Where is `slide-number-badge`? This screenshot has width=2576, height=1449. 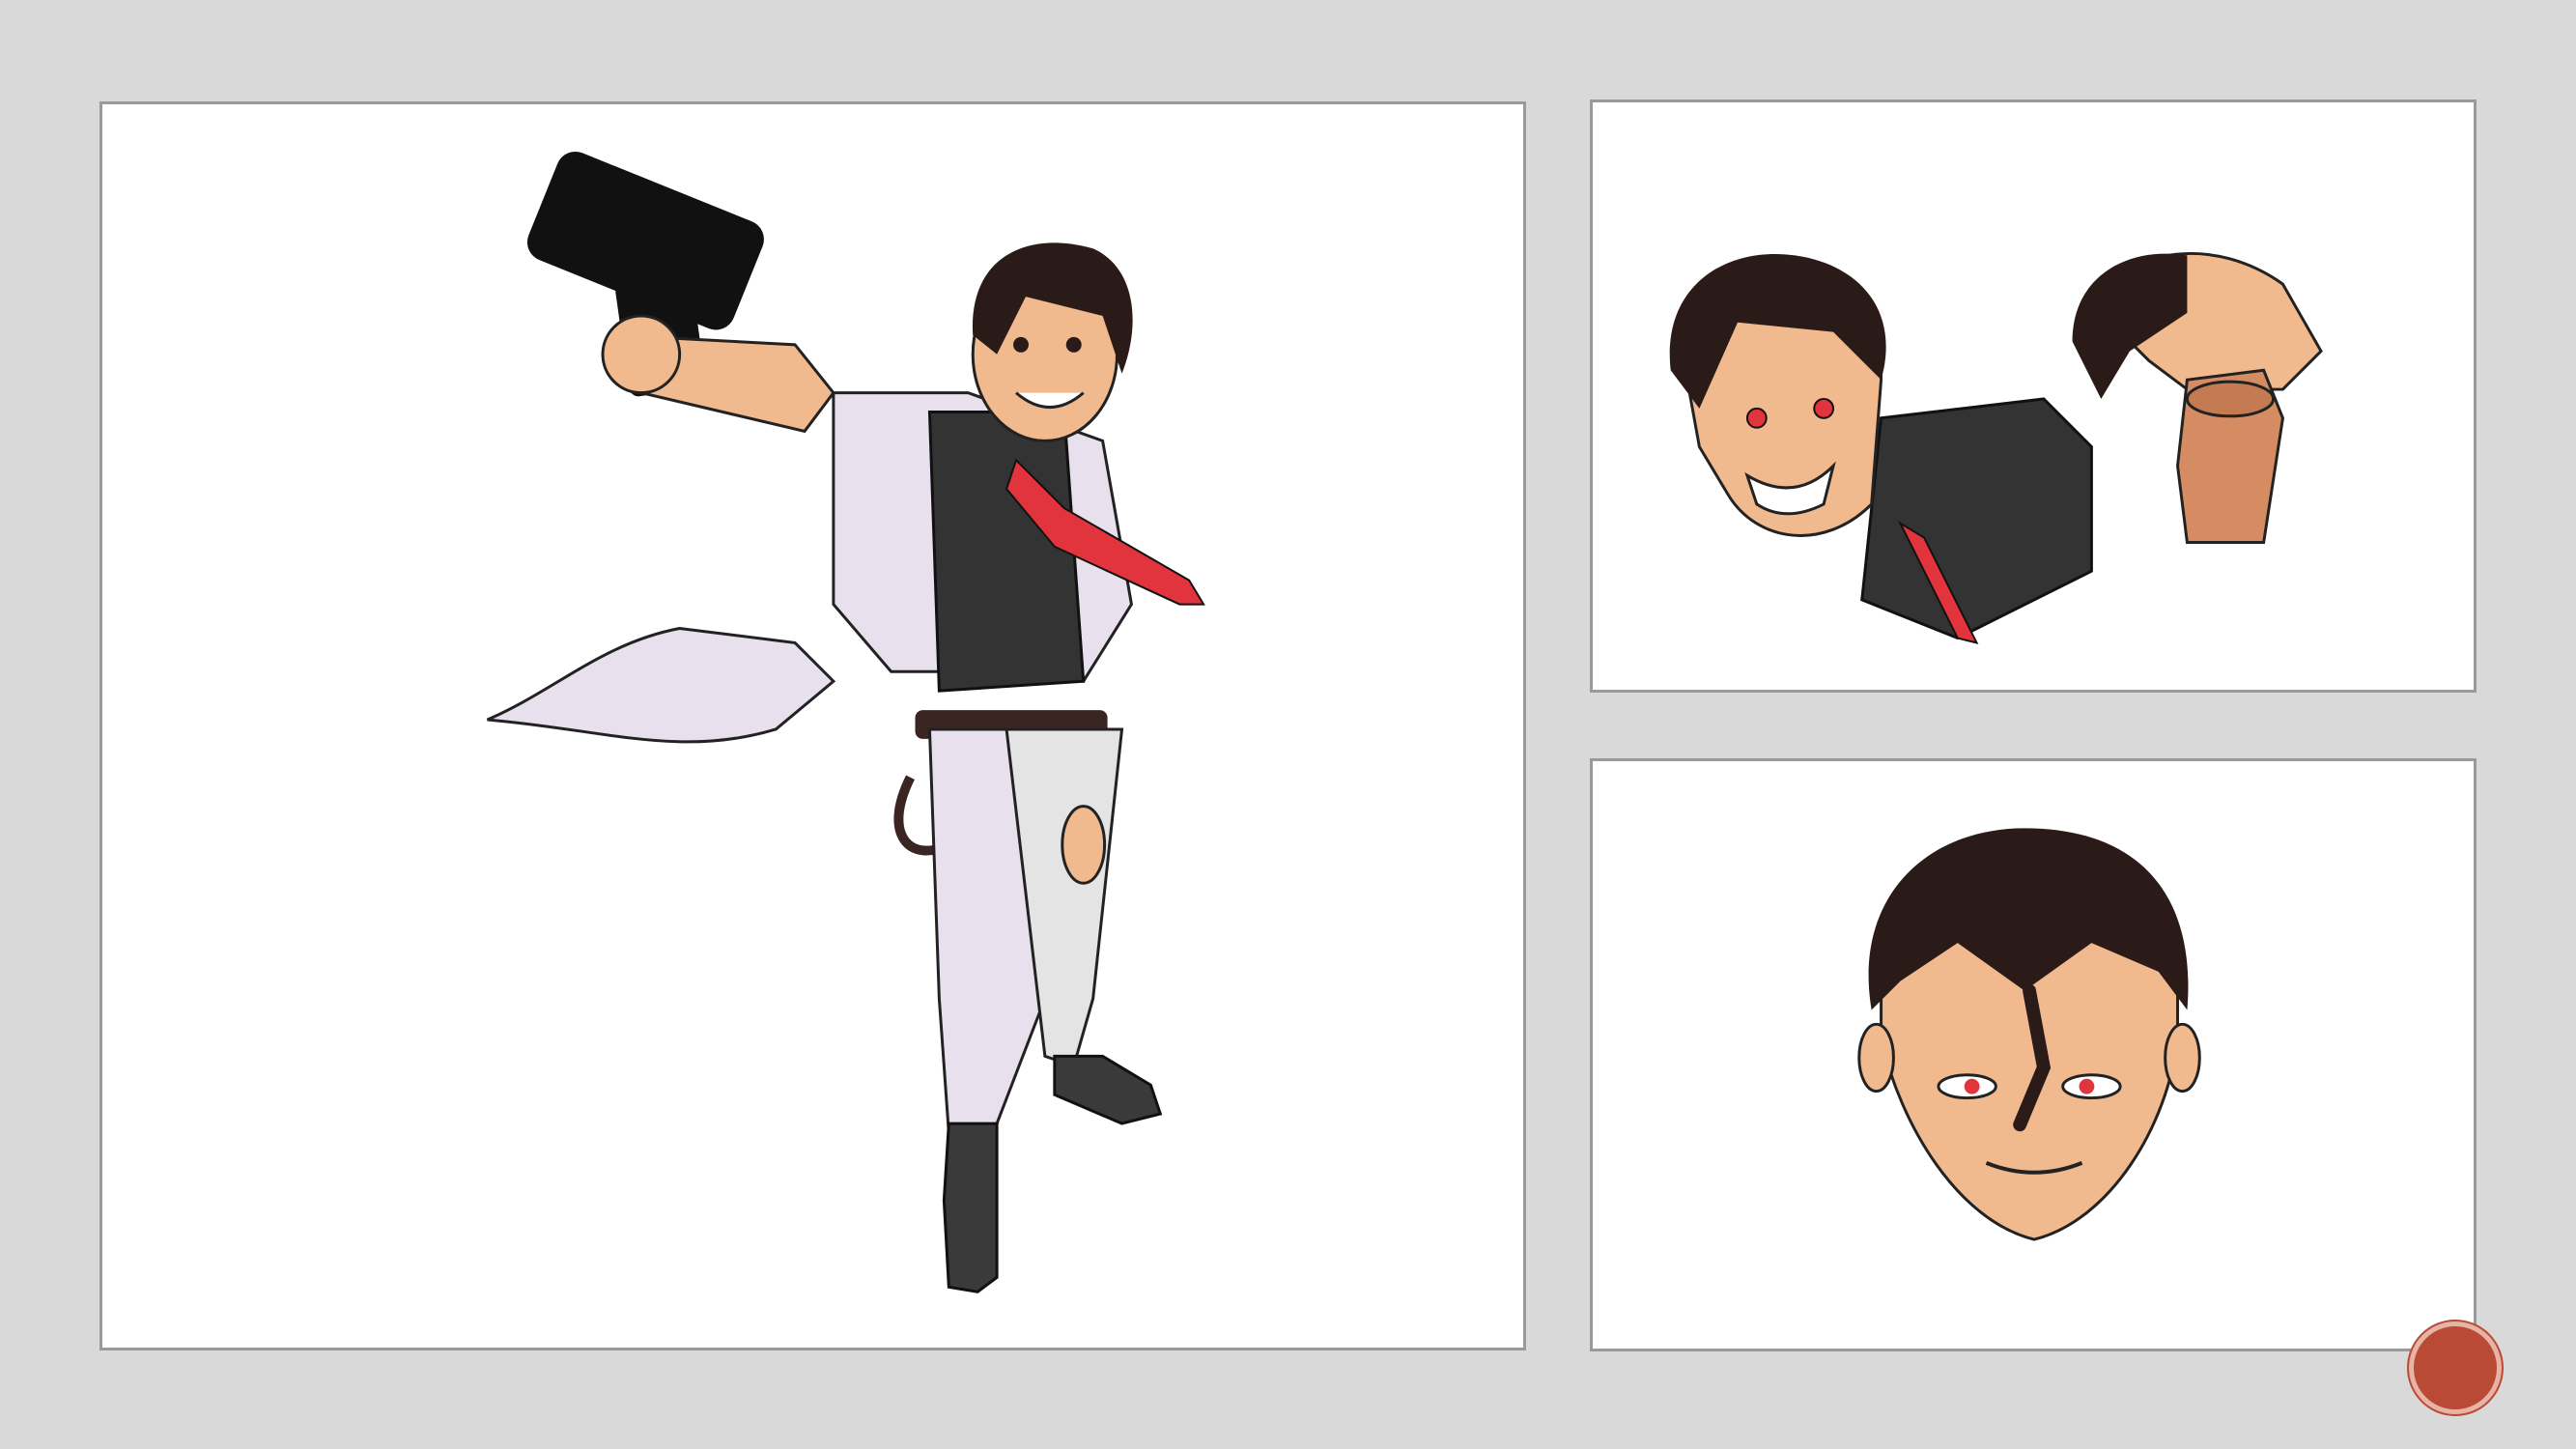
slide-number-badge is located at coordinates (2455, 1367).